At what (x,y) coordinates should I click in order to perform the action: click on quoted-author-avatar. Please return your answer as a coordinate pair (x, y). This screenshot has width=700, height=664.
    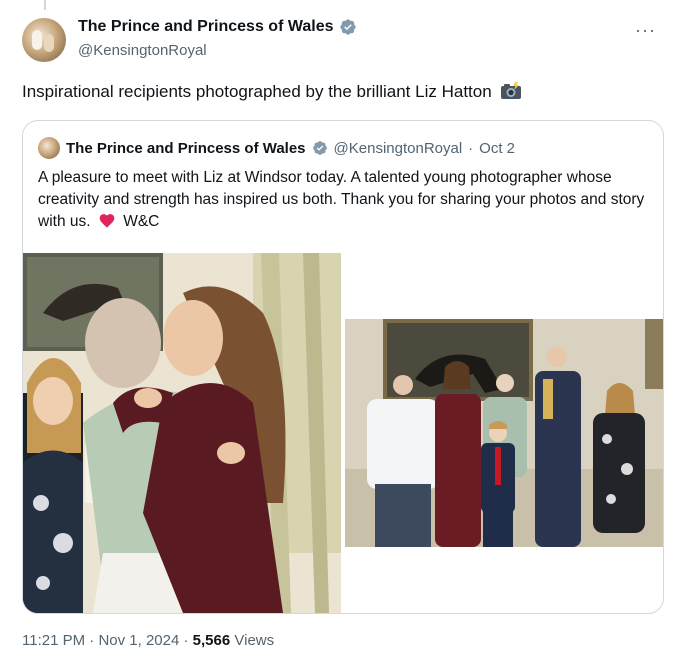
    Looking at the image, I should click on (49, 148).